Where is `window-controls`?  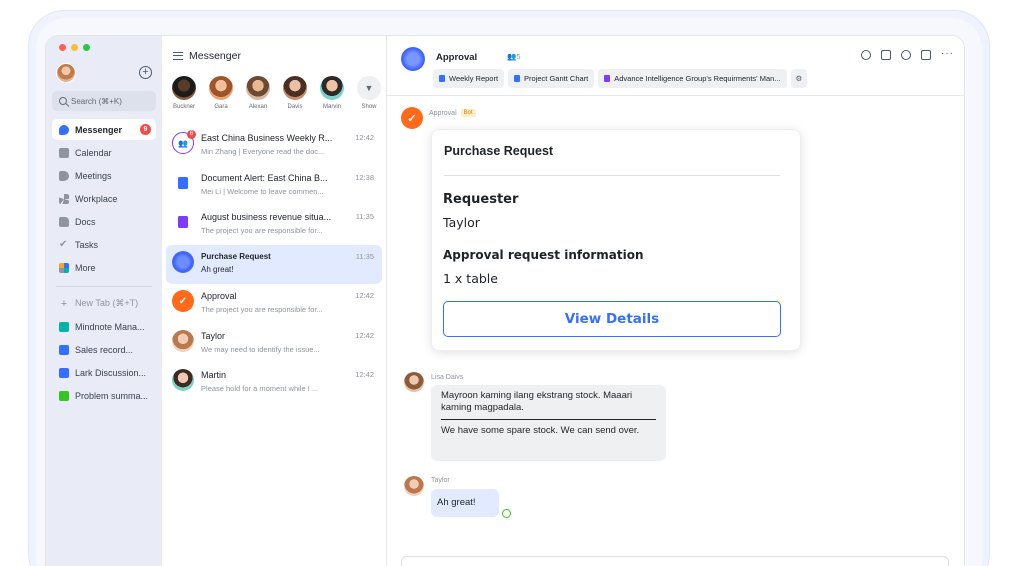 window-controls is located at coordinates (74, 47).